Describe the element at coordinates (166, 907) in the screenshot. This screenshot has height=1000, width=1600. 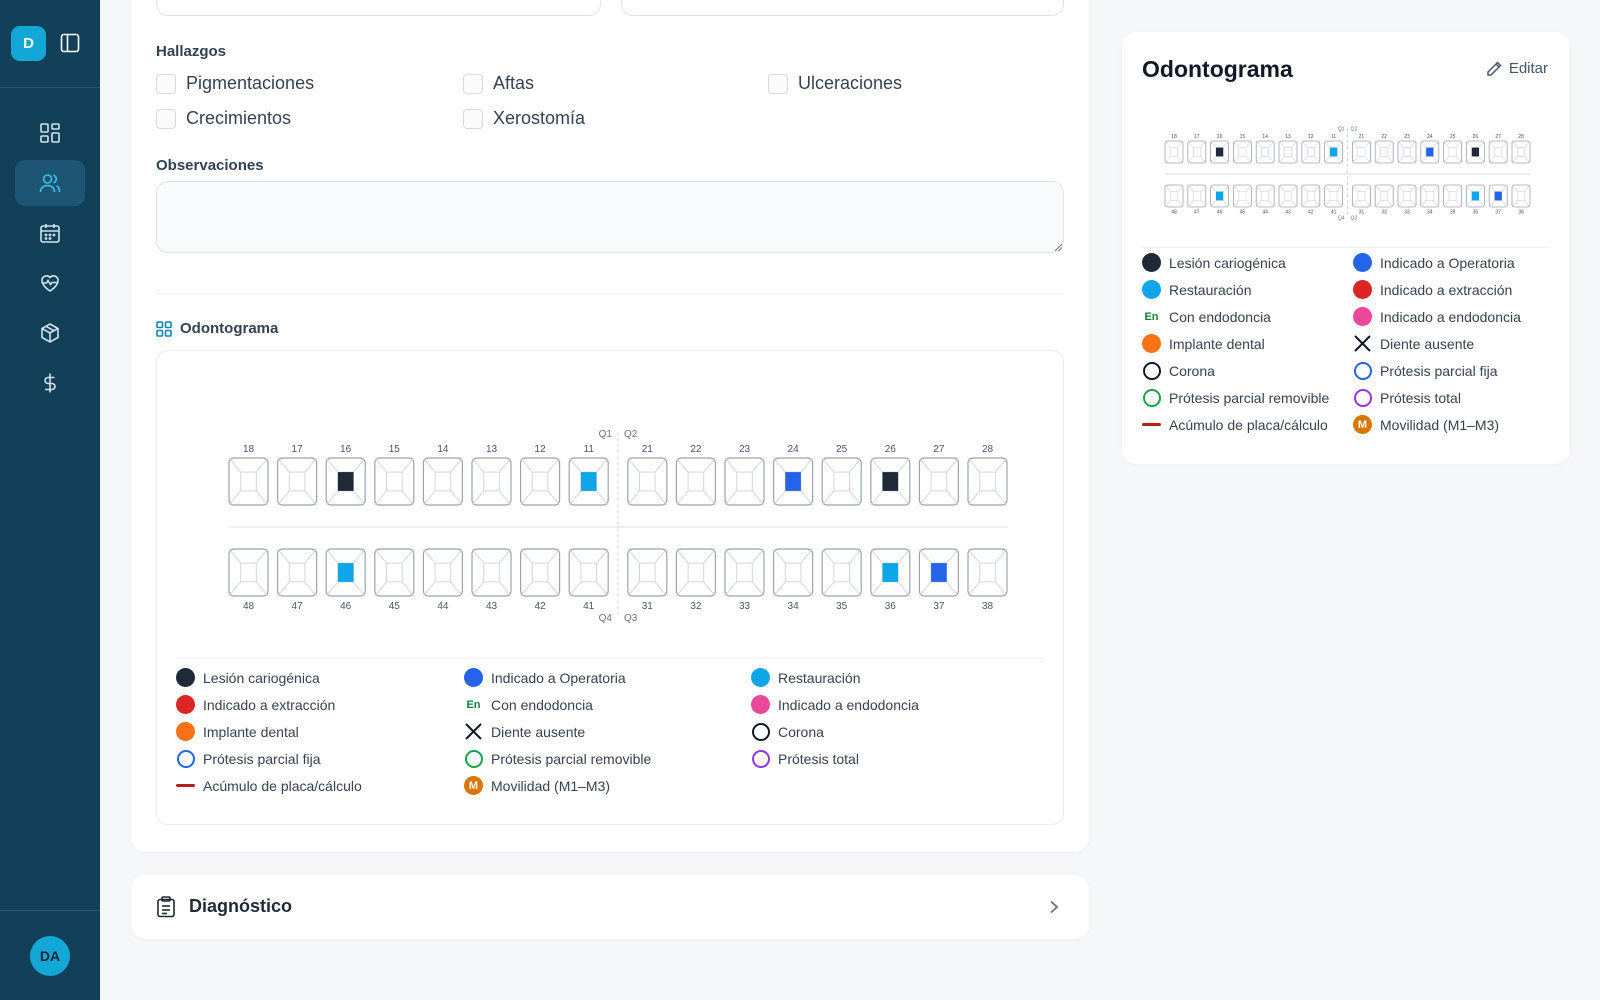
I see `clipboard-icon` at that location.